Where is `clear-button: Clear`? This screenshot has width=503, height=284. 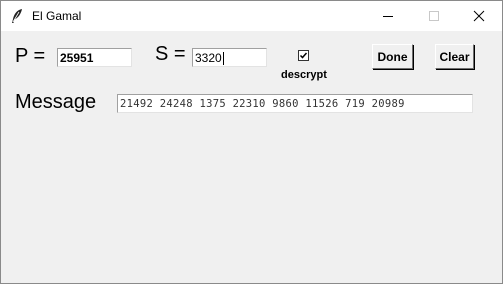 clear-button: Clear is located at coordinates (454, 56).